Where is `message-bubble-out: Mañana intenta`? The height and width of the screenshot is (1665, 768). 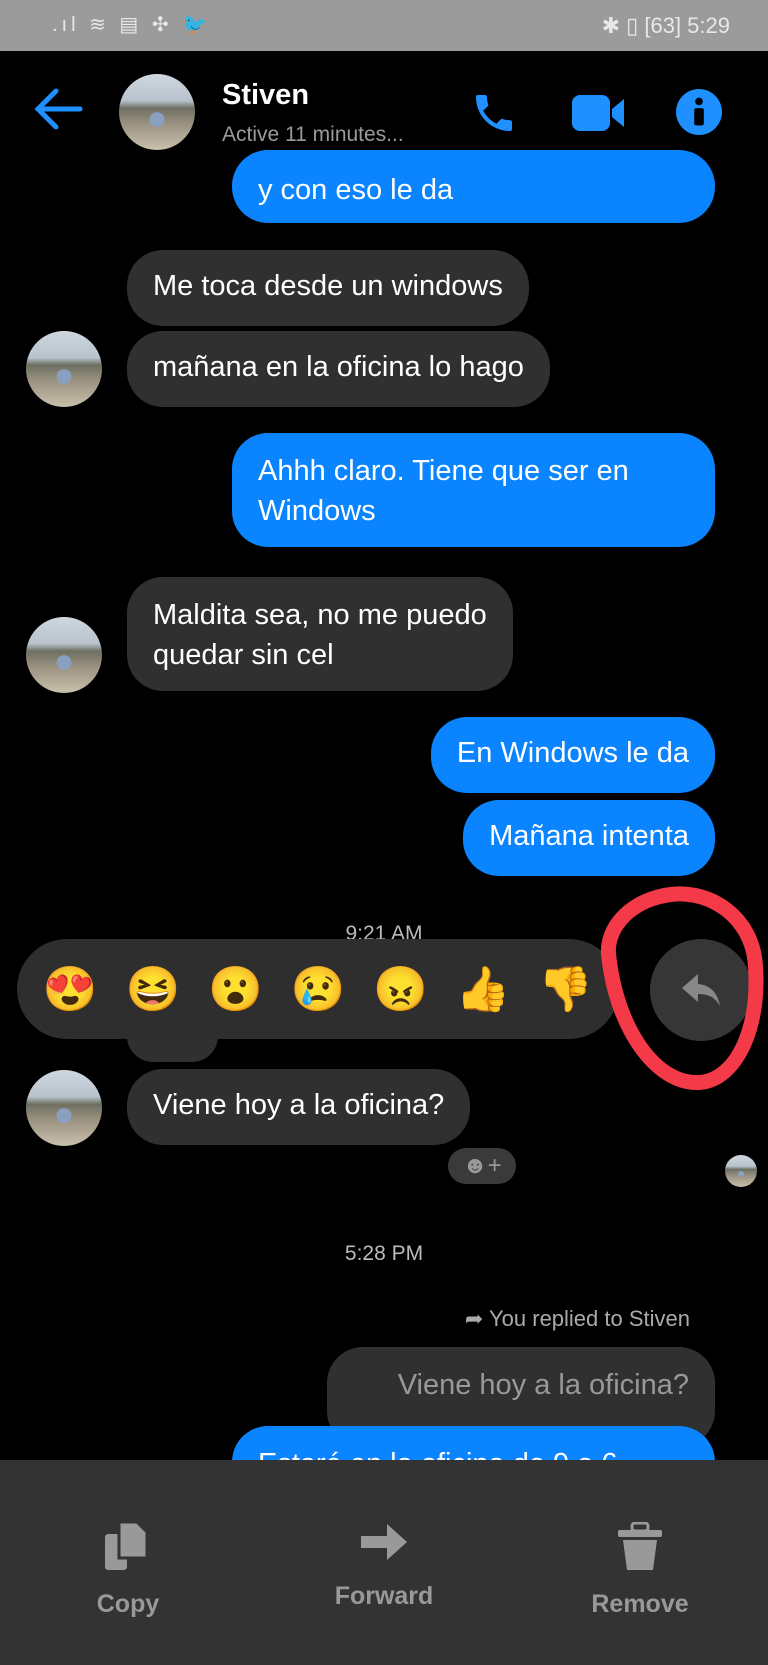 message-bubble-out: Mañana intenta is located at coordinates (589, 838).